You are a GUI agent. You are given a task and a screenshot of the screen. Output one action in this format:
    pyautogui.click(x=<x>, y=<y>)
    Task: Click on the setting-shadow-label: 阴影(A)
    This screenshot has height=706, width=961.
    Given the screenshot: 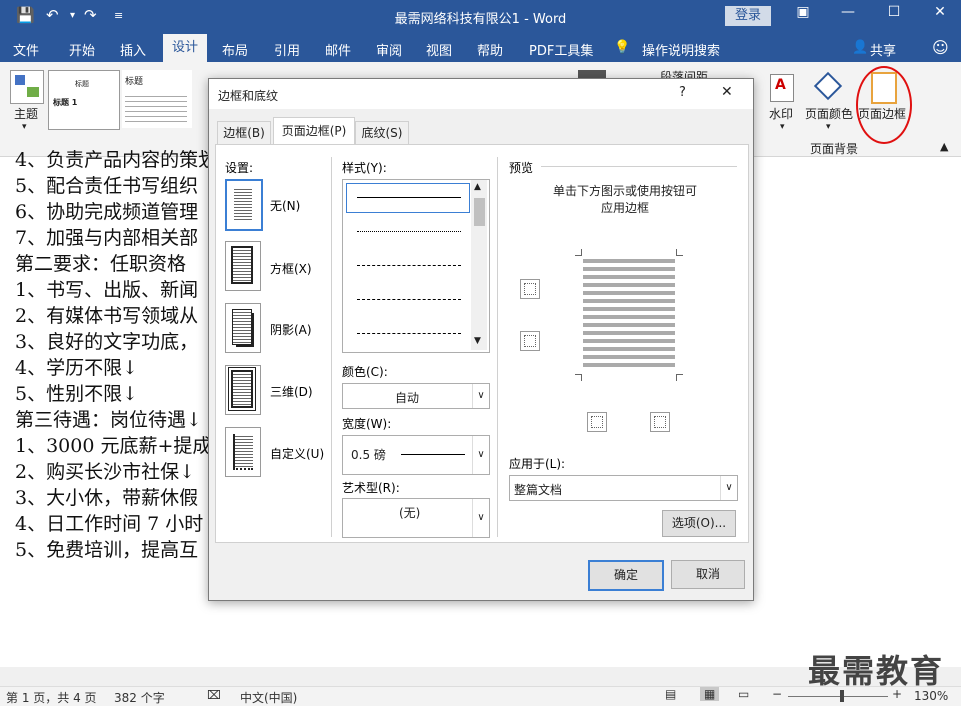 What is the action you would take?
    pyautogui.click(x=291, y=329)
    